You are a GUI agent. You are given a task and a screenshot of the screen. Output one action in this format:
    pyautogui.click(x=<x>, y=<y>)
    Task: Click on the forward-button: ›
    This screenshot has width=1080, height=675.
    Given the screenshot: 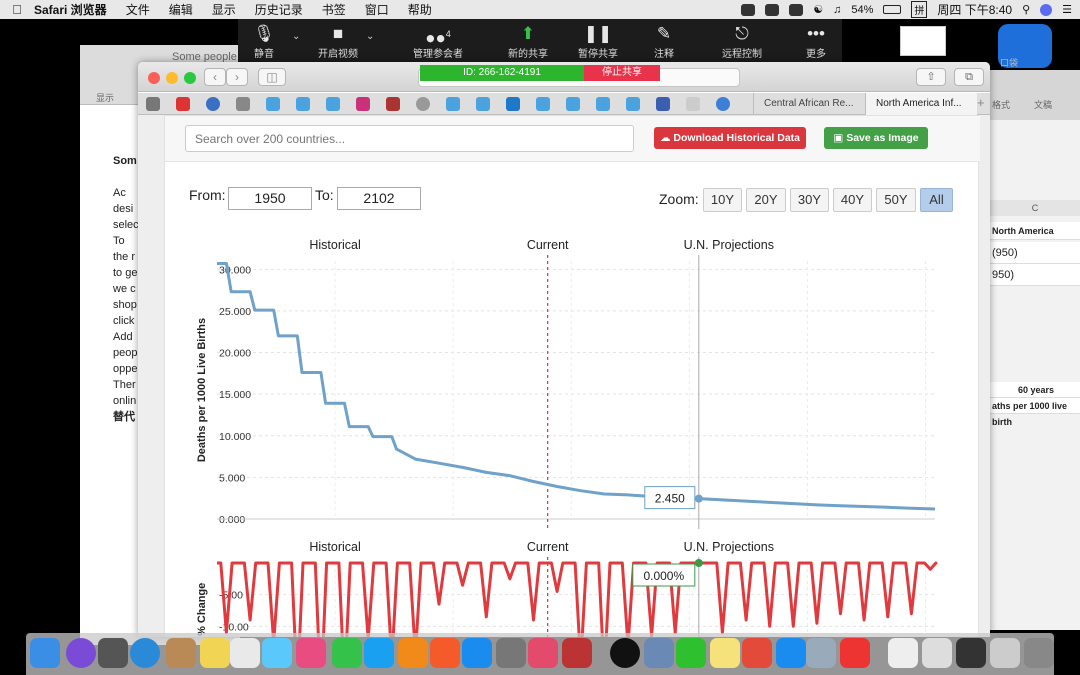 What is the action you would take?
    pyautogui.click(x=237, y=77)
    